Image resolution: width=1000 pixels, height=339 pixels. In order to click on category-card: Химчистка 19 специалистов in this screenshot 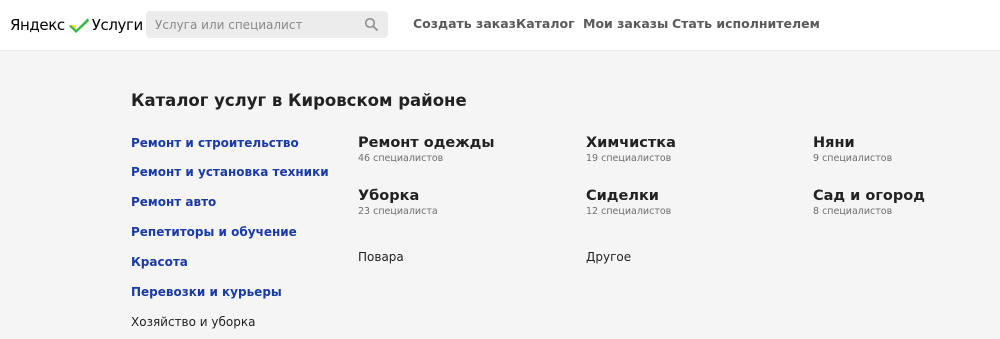, I will do `click(631, 149)`.